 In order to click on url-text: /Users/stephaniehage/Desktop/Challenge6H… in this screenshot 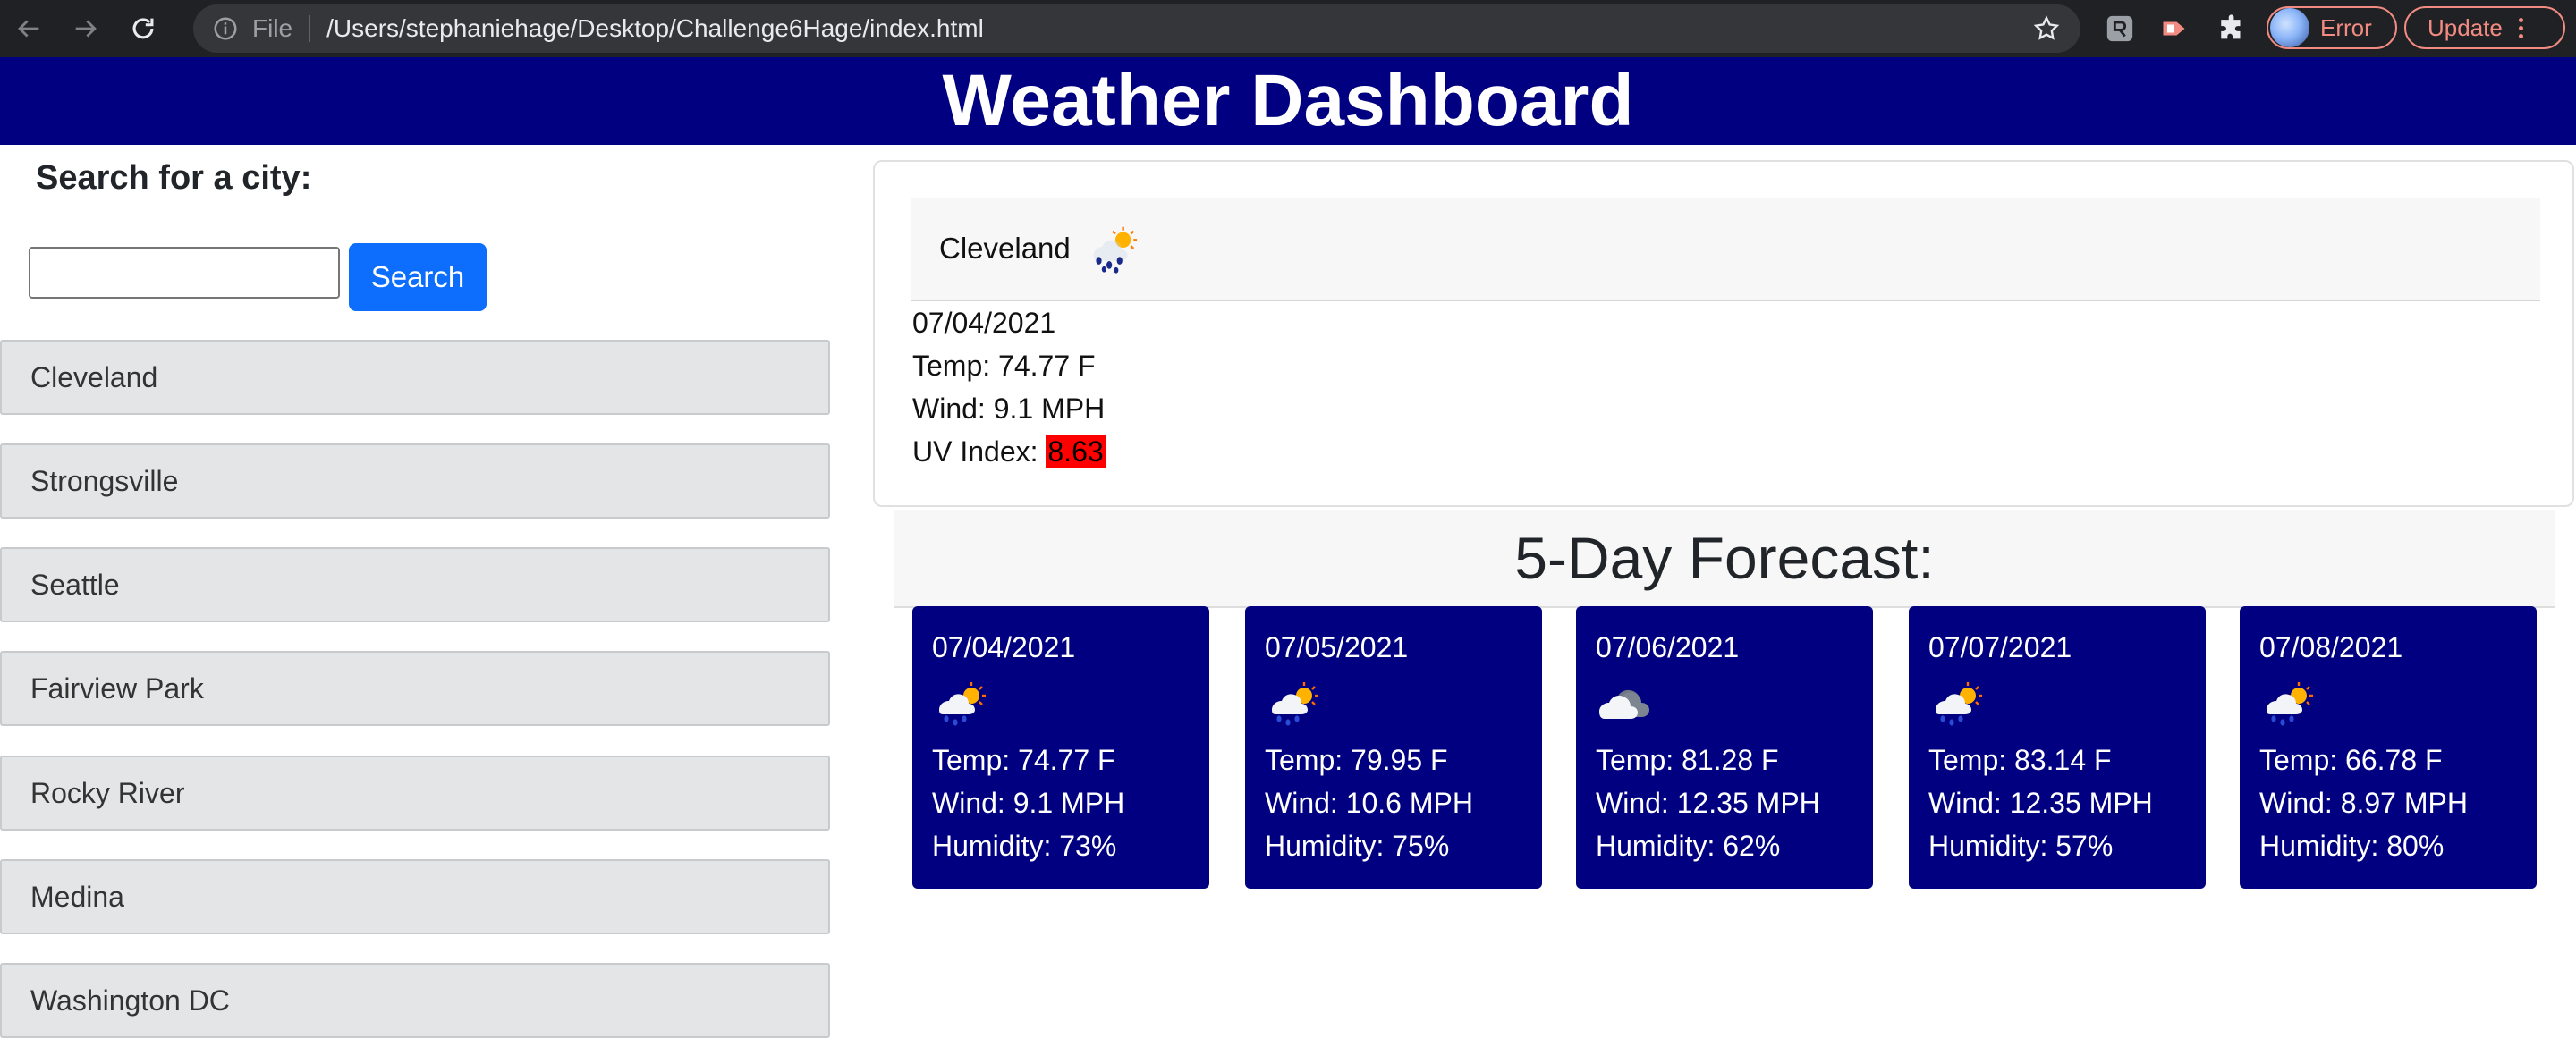, I will do `click(655, 28)`.